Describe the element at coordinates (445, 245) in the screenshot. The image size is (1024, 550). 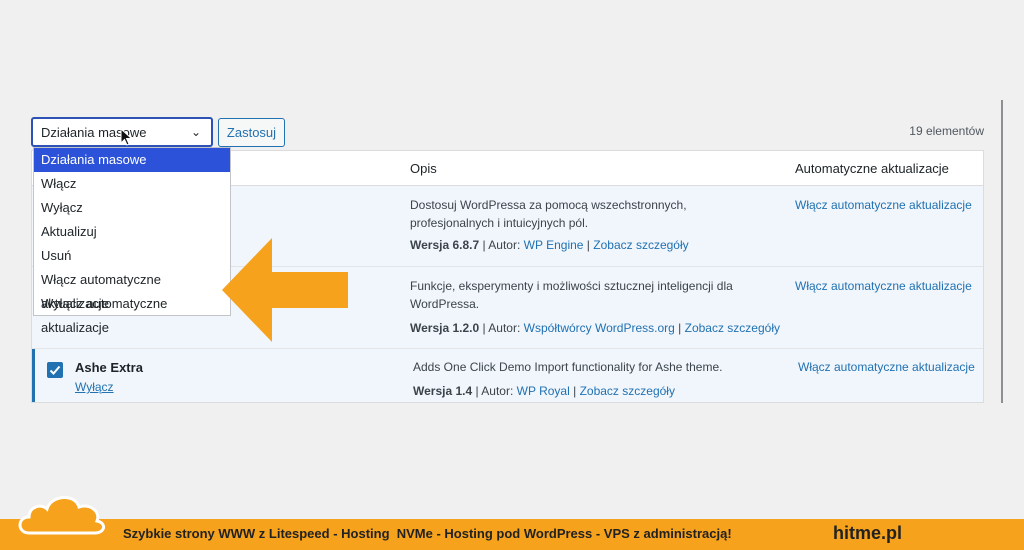
I see `plugin-version: Wersja 6.8.7` at that location.